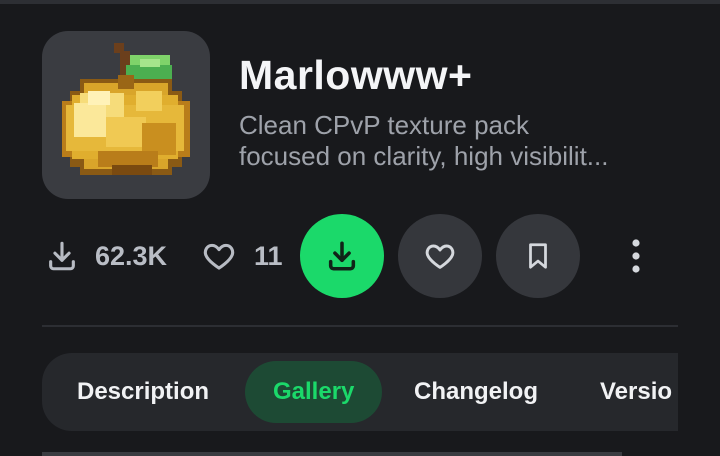 This screenshot has width=720, height=456. I want to click on more-options-button, so click(636, 256).